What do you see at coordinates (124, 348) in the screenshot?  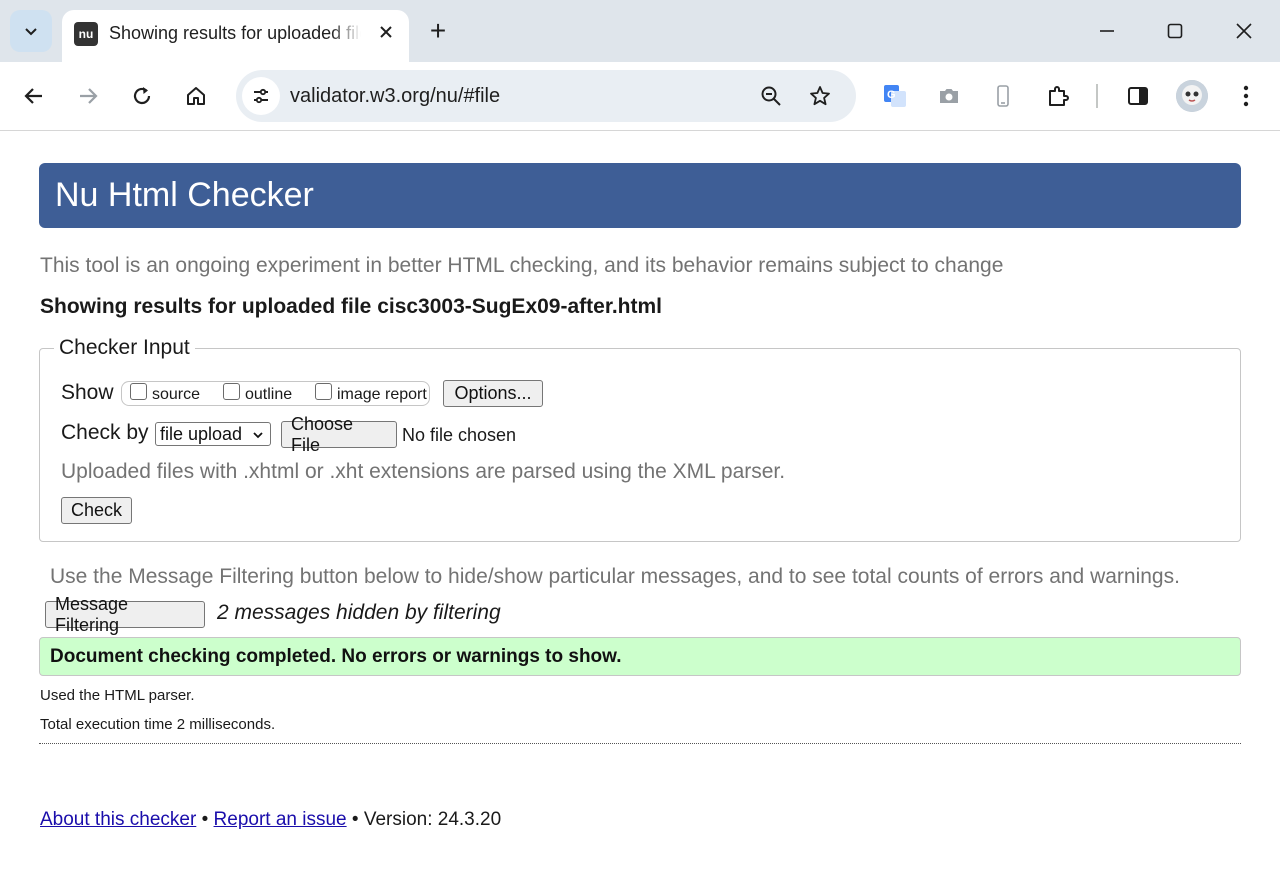 I see `checker-input-legend: Checker Input` at bounding box center [124, 348].